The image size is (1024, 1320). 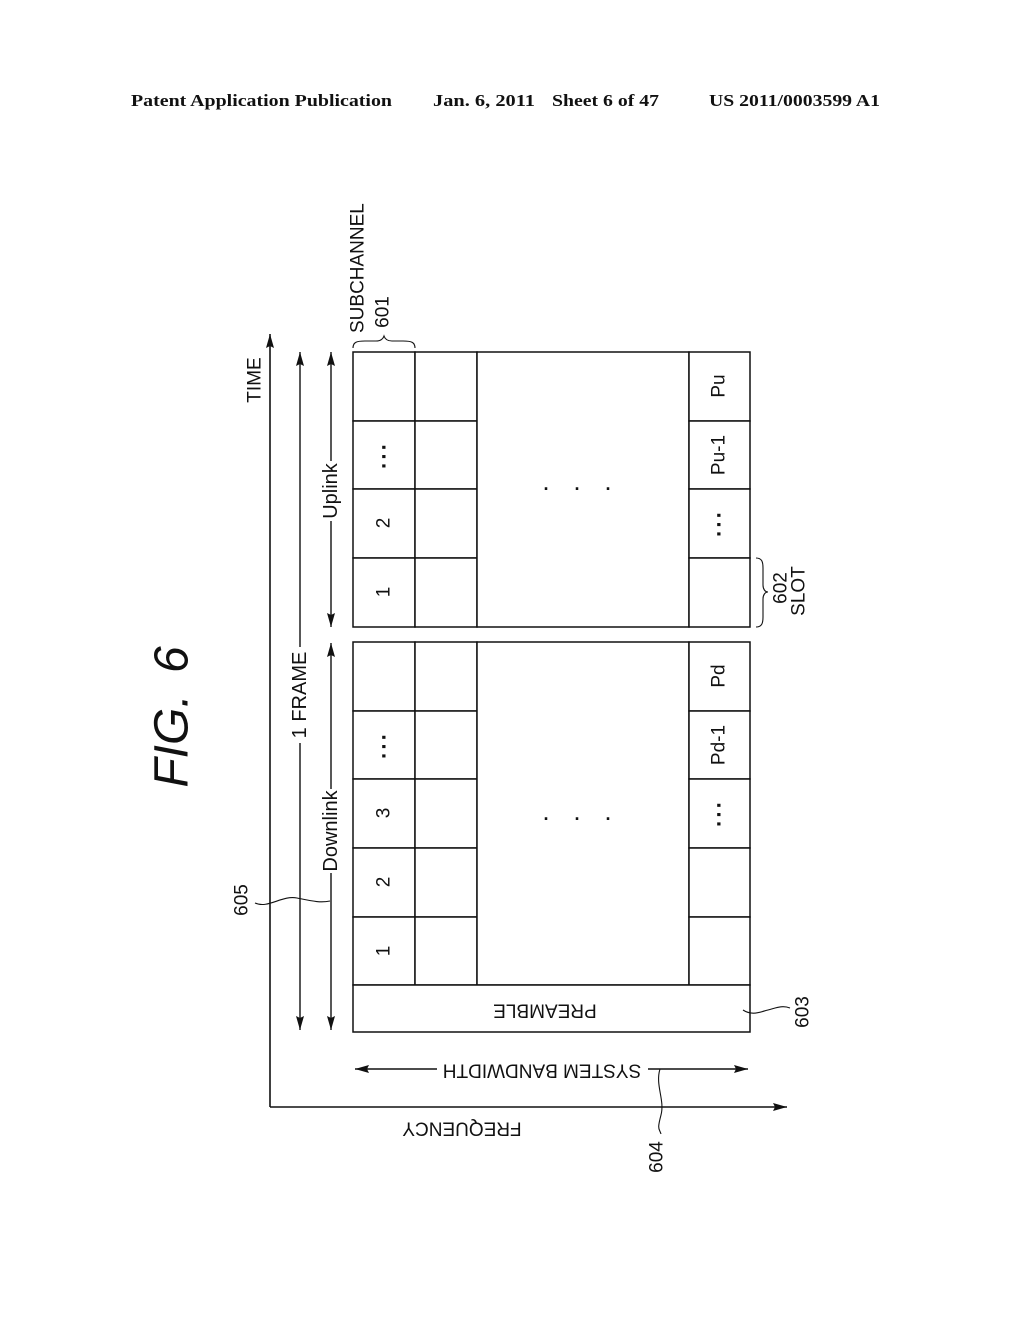 What do you see at coordinates (544, 1010) in the screenshot?
I see `preamble-label: PREAMBLE` at bounding box center [544, 1010].